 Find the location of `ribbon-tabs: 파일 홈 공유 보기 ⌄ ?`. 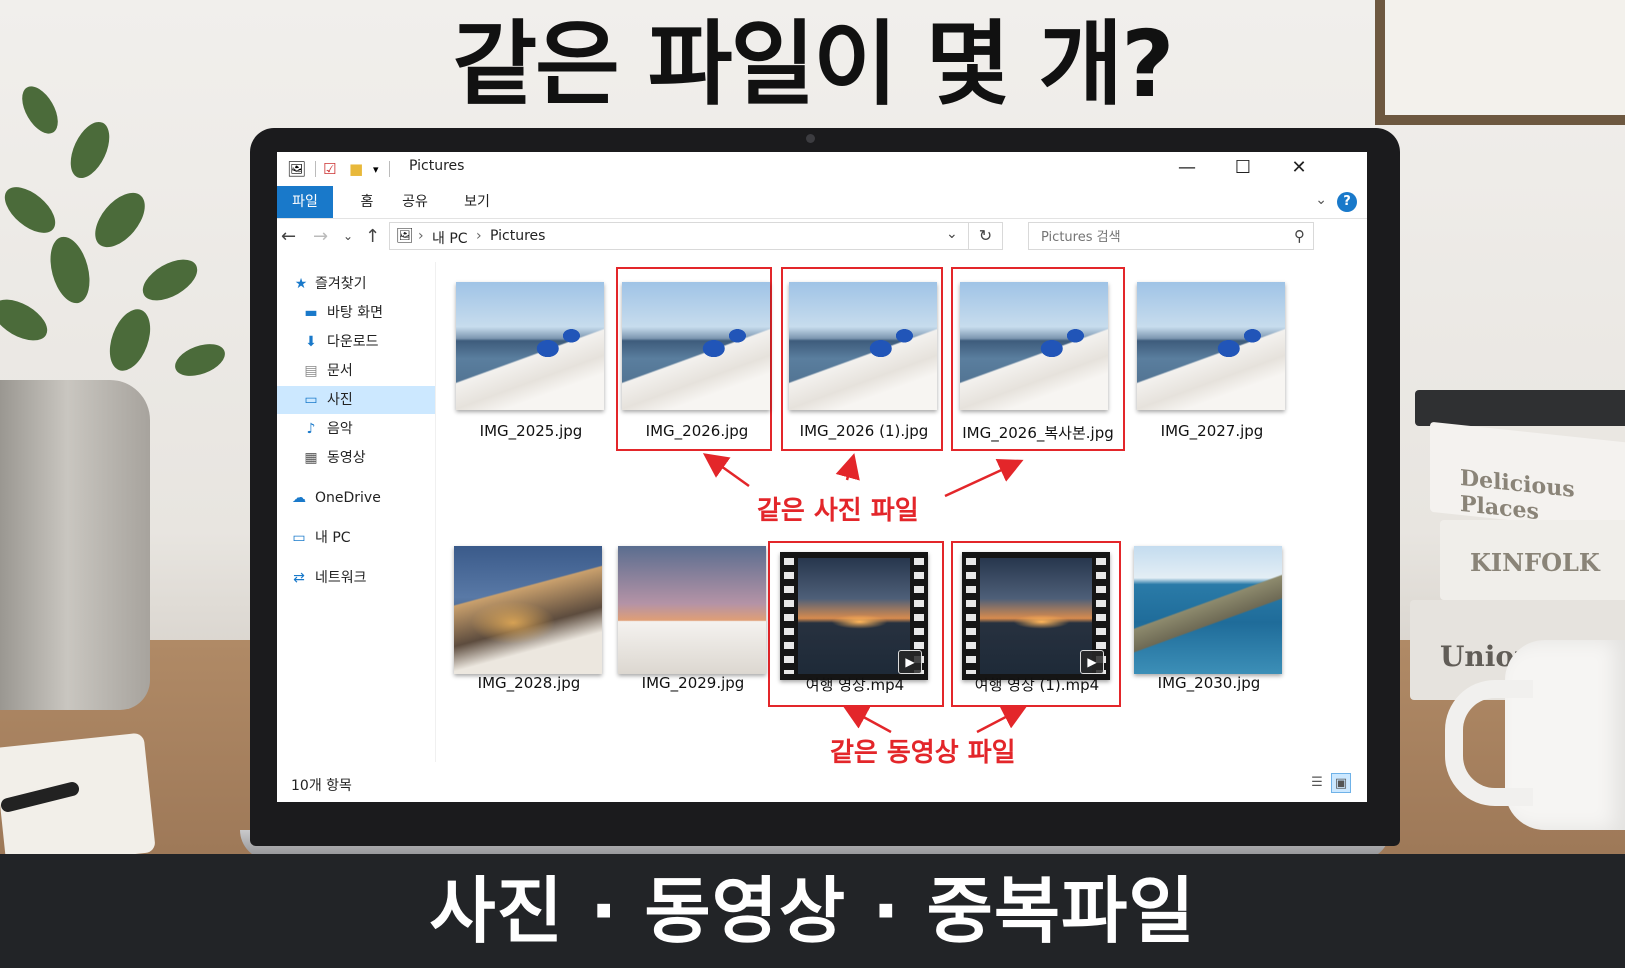

ribbon-tabs: 파일 홈 공유 보기 ⌄ ? is located at coordinates (822, 202).